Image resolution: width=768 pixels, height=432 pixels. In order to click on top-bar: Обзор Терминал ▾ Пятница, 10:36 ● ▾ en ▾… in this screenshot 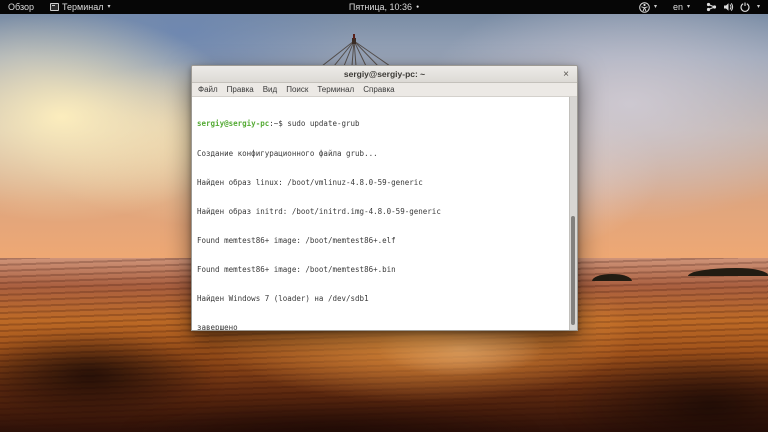, I will do `click(384, 7)`.